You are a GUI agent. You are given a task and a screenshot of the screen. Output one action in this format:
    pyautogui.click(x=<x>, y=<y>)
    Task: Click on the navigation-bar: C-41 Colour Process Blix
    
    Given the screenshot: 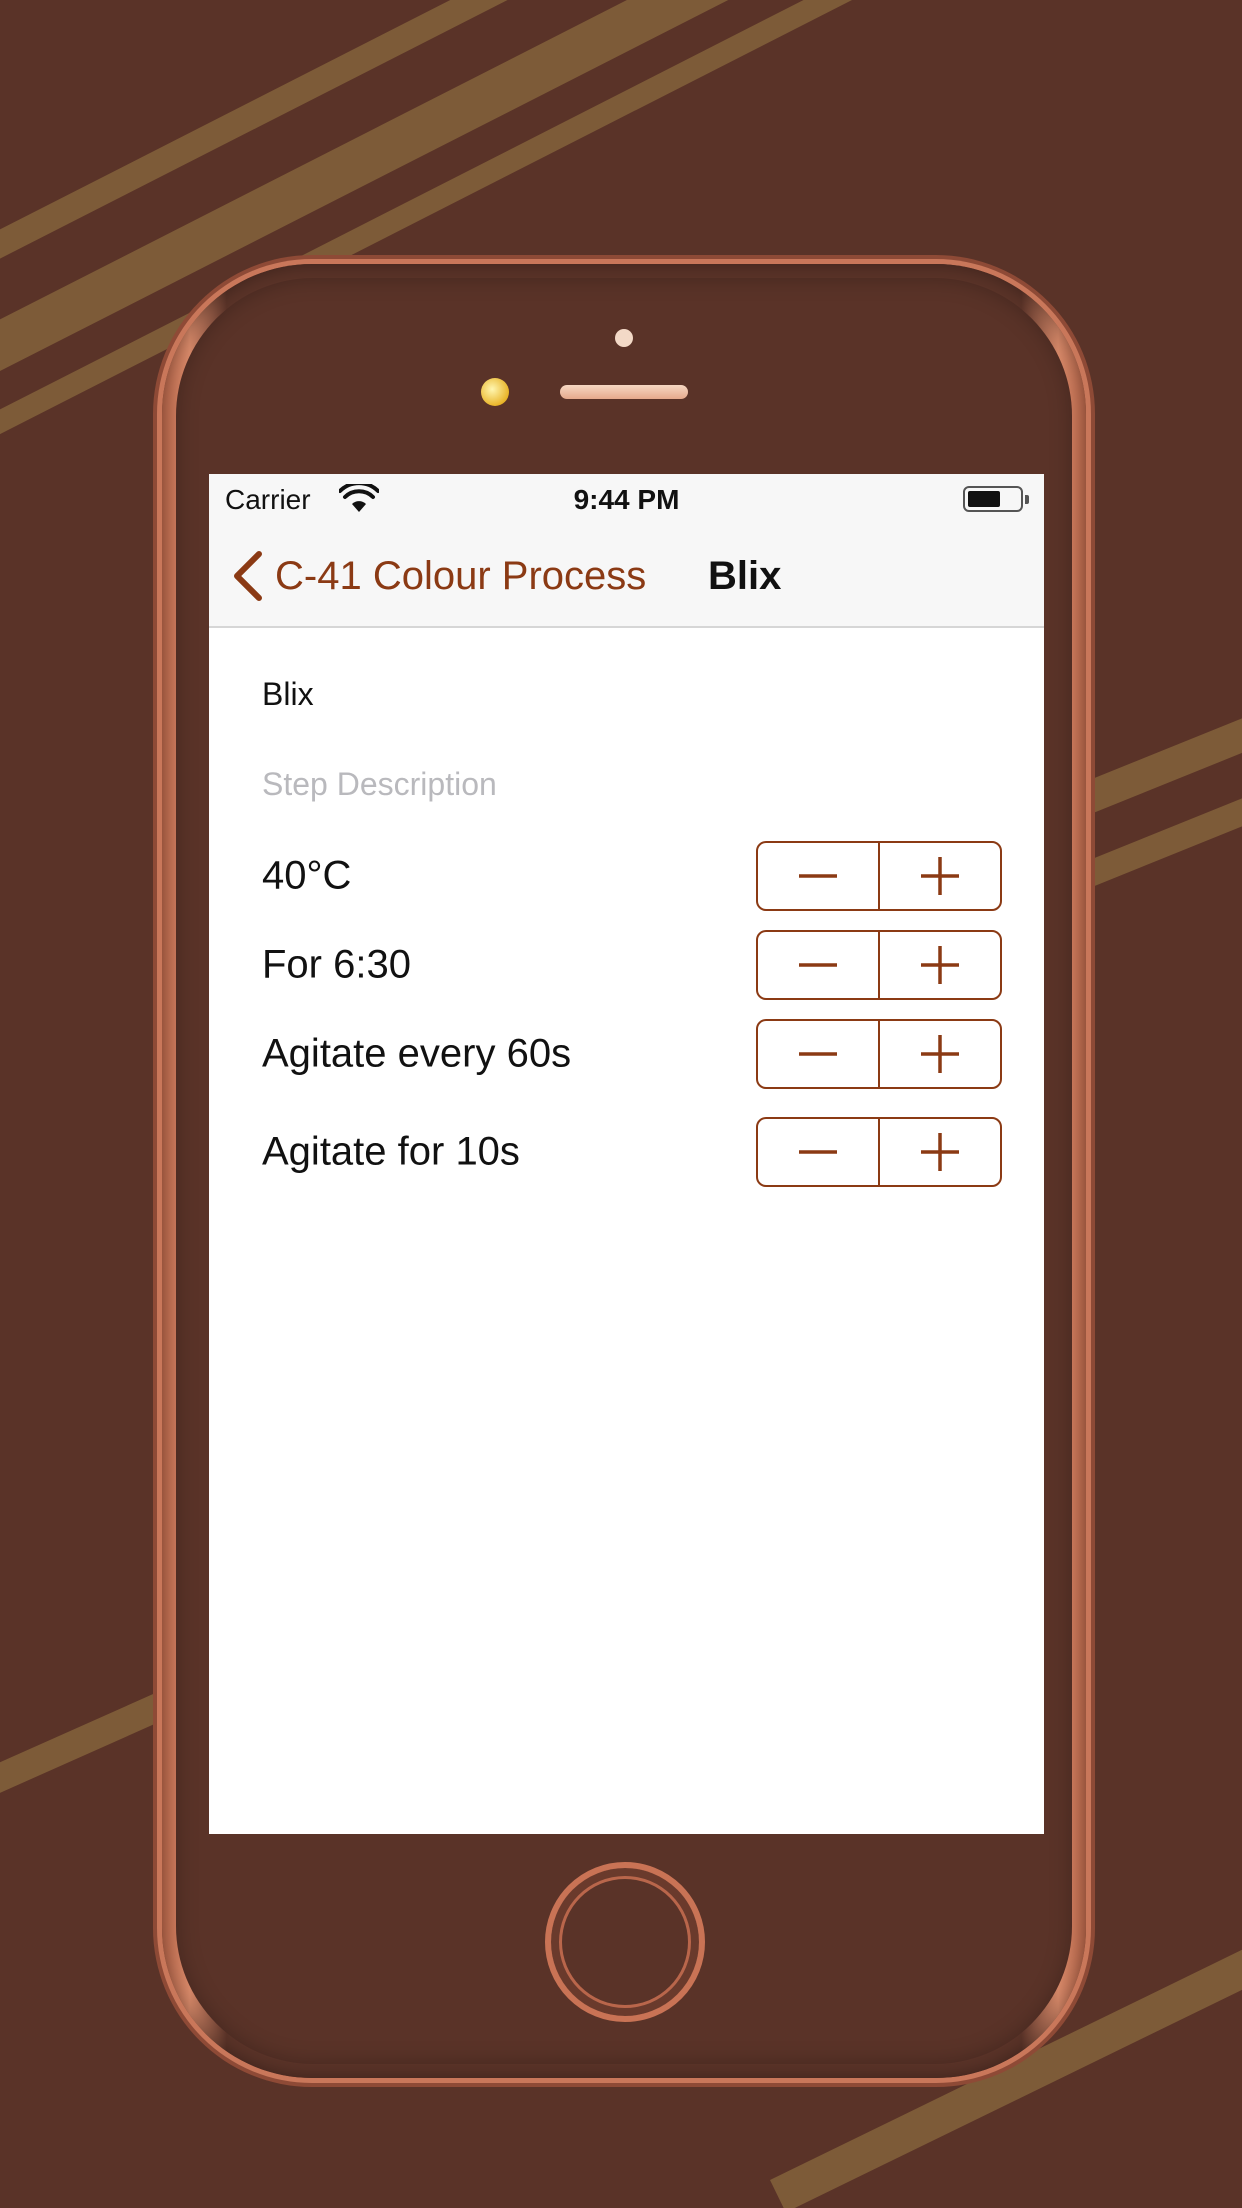 What is the action you would take?
    pyautogui.click(x=626, y=578)
    